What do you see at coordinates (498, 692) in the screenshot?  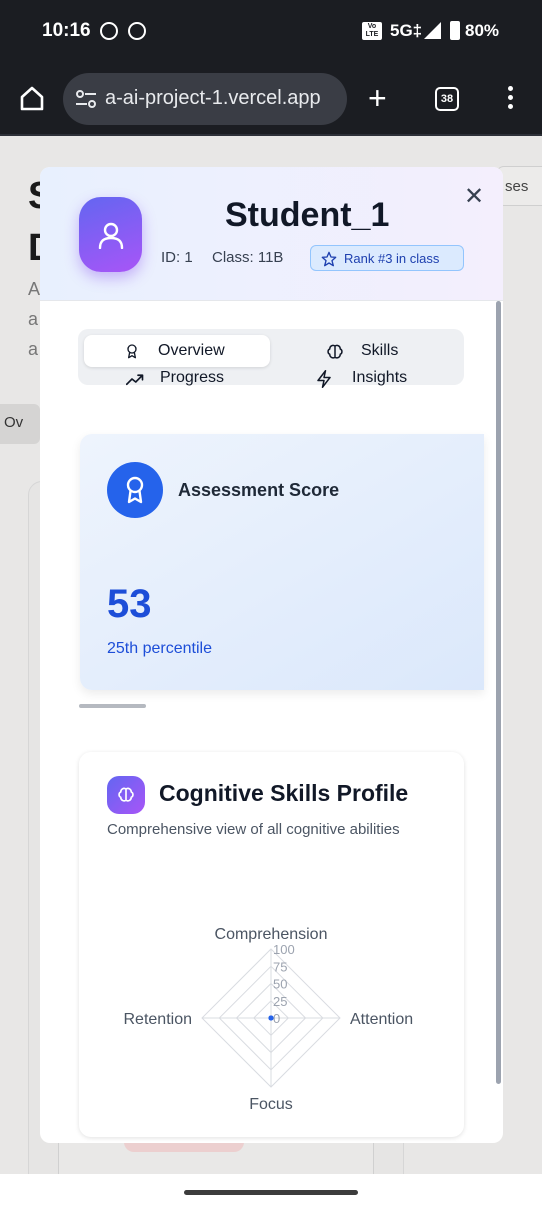 I see `modal-scrollbar` at bounding box center [498, 692].